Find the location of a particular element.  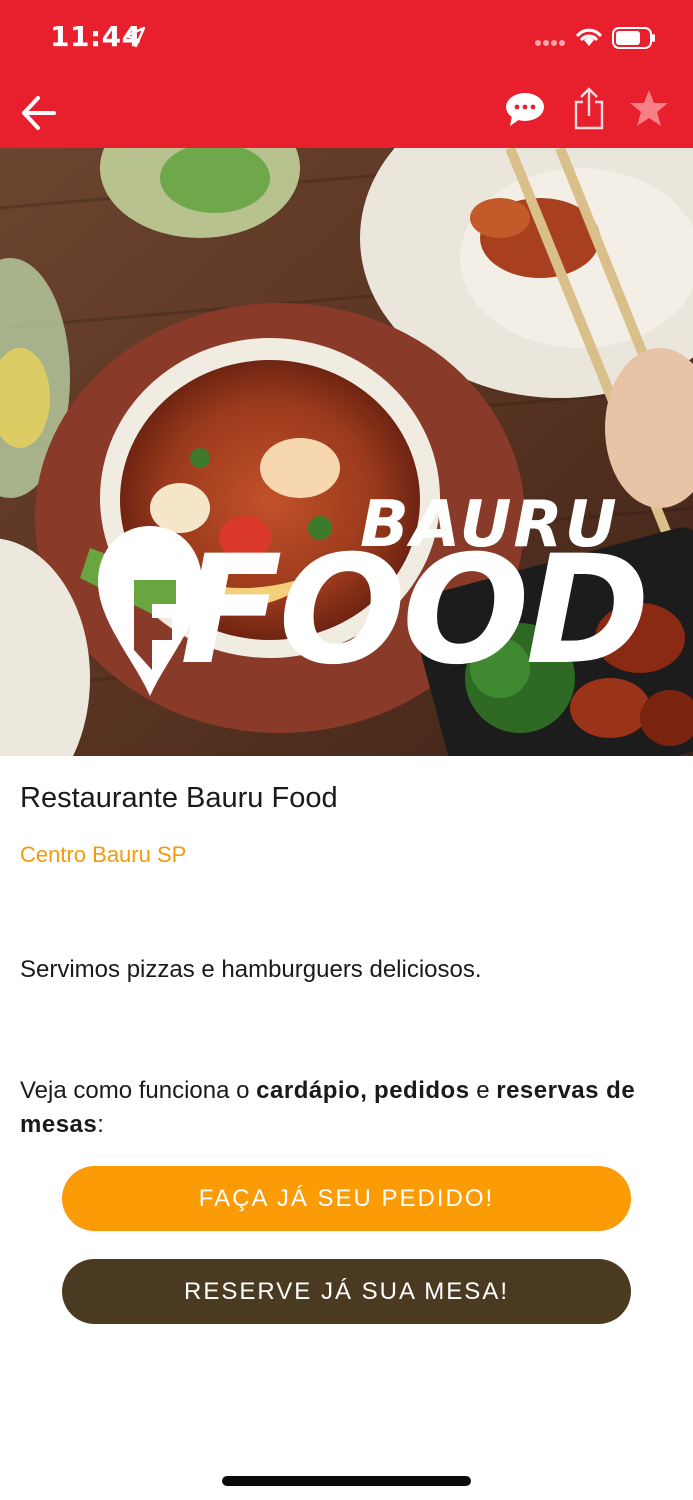

howto-pedidos: pedidos is located at coordinates (422, 1090).